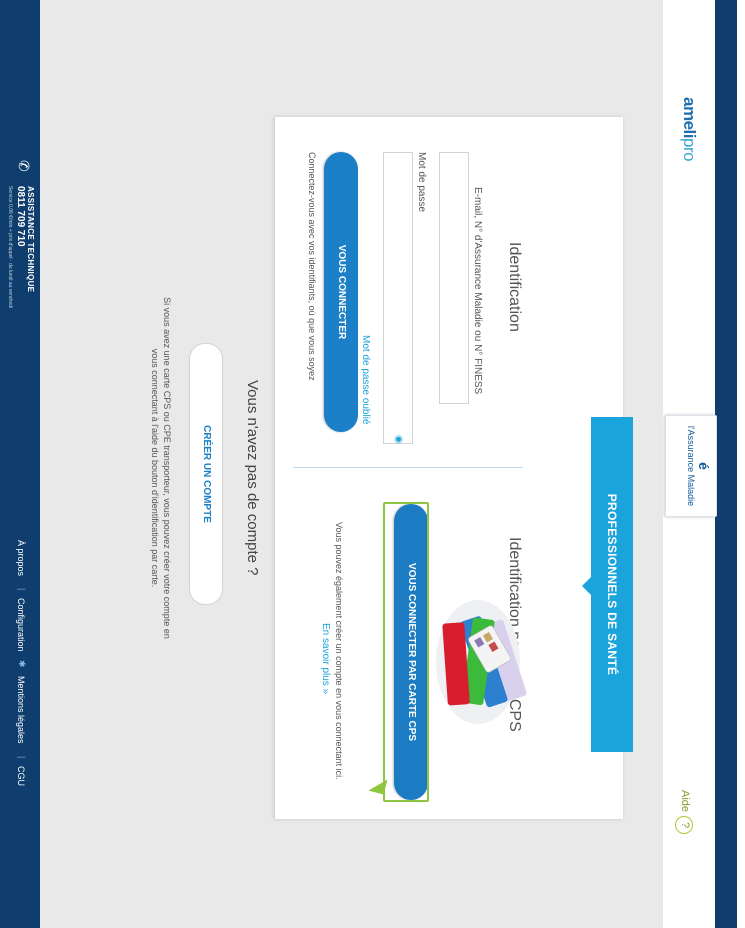 The width and height of the screenshot is (745, 928). I want to click on cps-cards-illustration, so click(481, 662).